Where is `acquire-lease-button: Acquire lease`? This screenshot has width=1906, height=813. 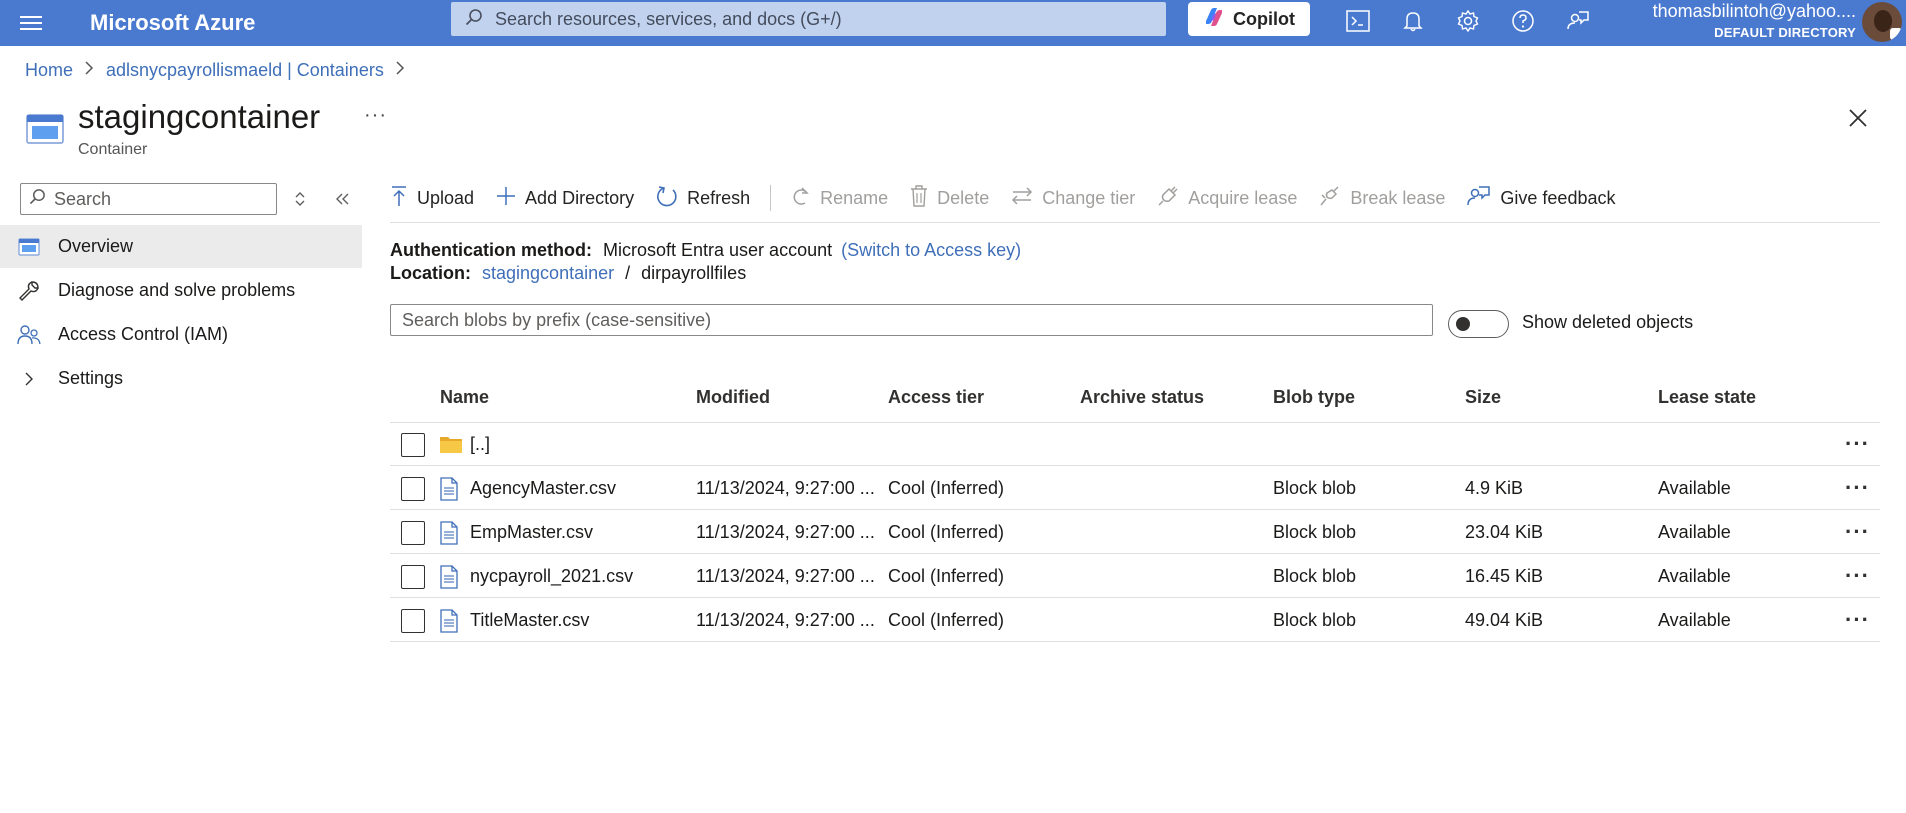 acquire-lease-button: Acquire lease is located at coordinates (1227, 198).